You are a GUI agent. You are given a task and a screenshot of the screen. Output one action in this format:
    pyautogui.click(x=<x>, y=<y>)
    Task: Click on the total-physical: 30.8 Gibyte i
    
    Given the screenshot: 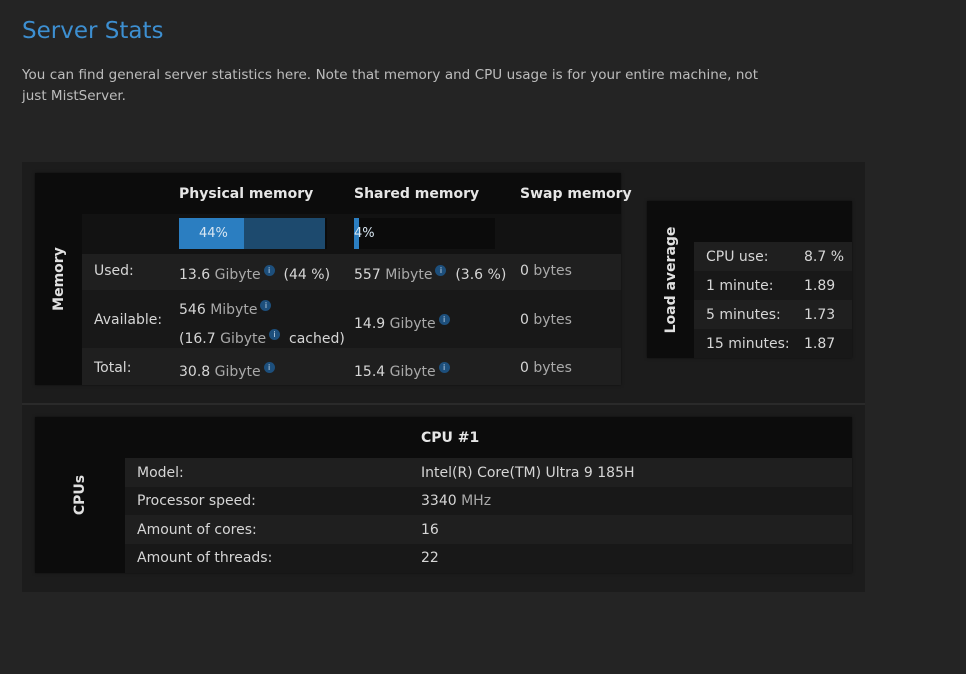 What is the action you would take?
    pyautogui.click(x=227, y=371)
    